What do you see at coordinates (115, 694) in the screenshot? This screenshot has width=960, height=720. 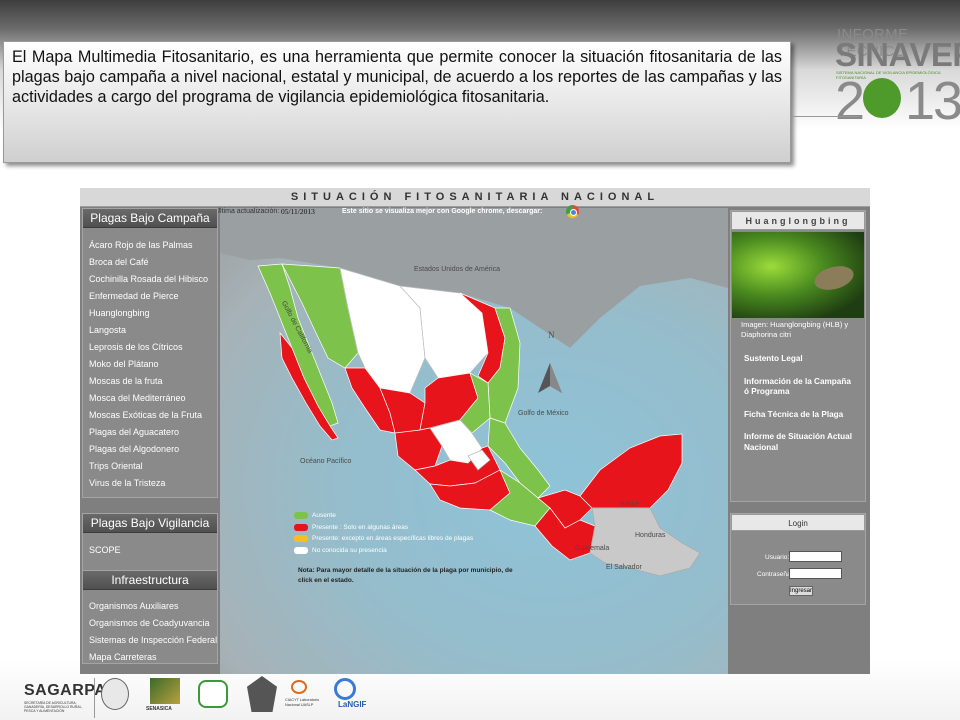 I see `mexico-coat-of-arms-icon` at bounding box center [115, 694].